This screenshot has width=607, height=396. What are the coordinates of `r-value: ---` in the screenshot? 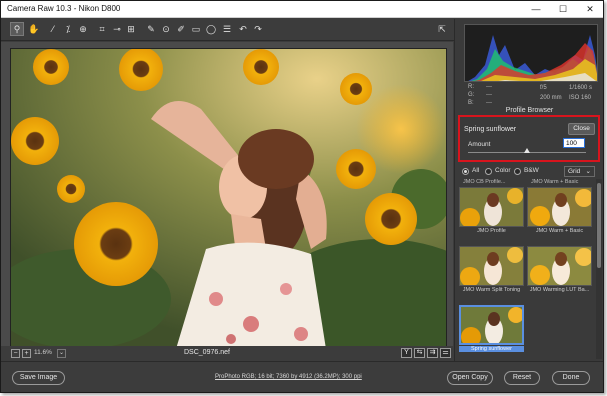 It's located at (489, 87).